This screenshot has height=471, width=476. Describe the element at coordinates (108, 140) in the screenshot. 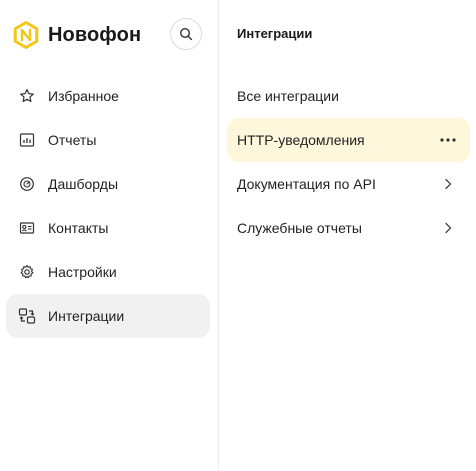

I see `sidebar-item-reports: Отчеты` at that location.